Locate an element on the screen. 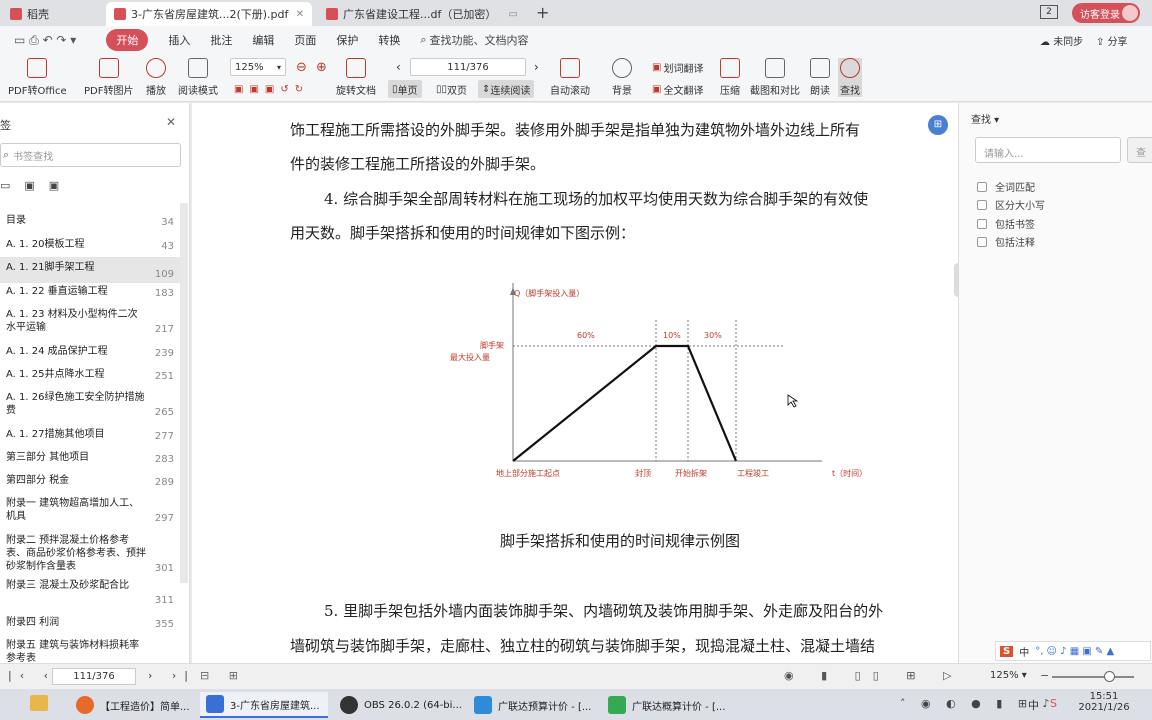  quick-access-icons: ▭ ⎙ ↶ ↷ ▾ is located at coordinates (45, 40).